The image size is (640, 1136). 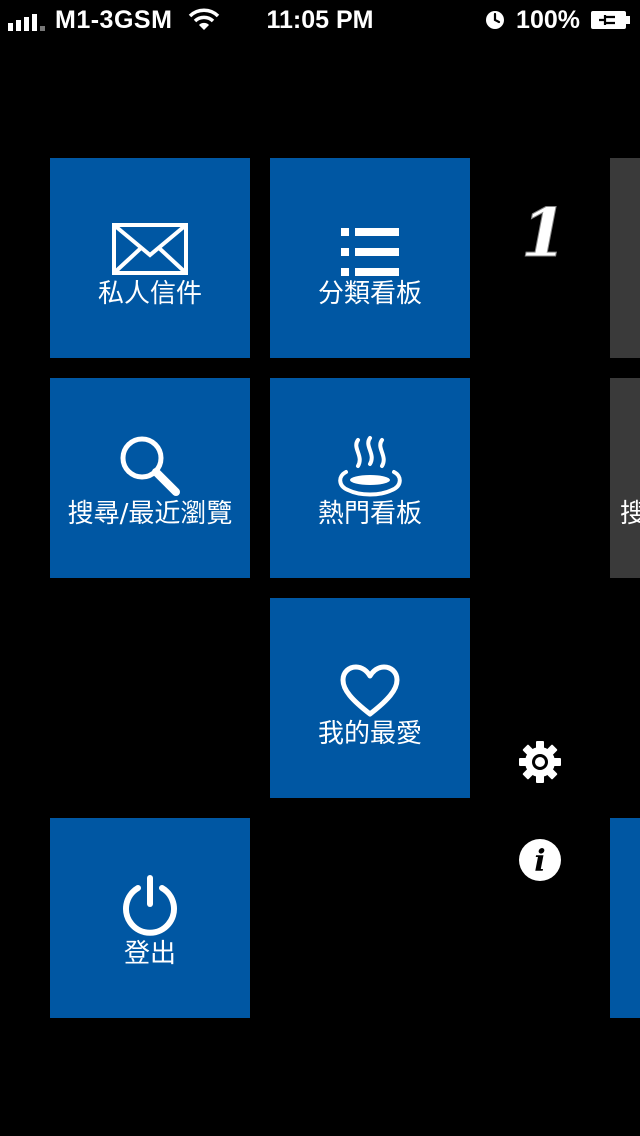 I want to click on heart-icon, so click(x=370, y=658).